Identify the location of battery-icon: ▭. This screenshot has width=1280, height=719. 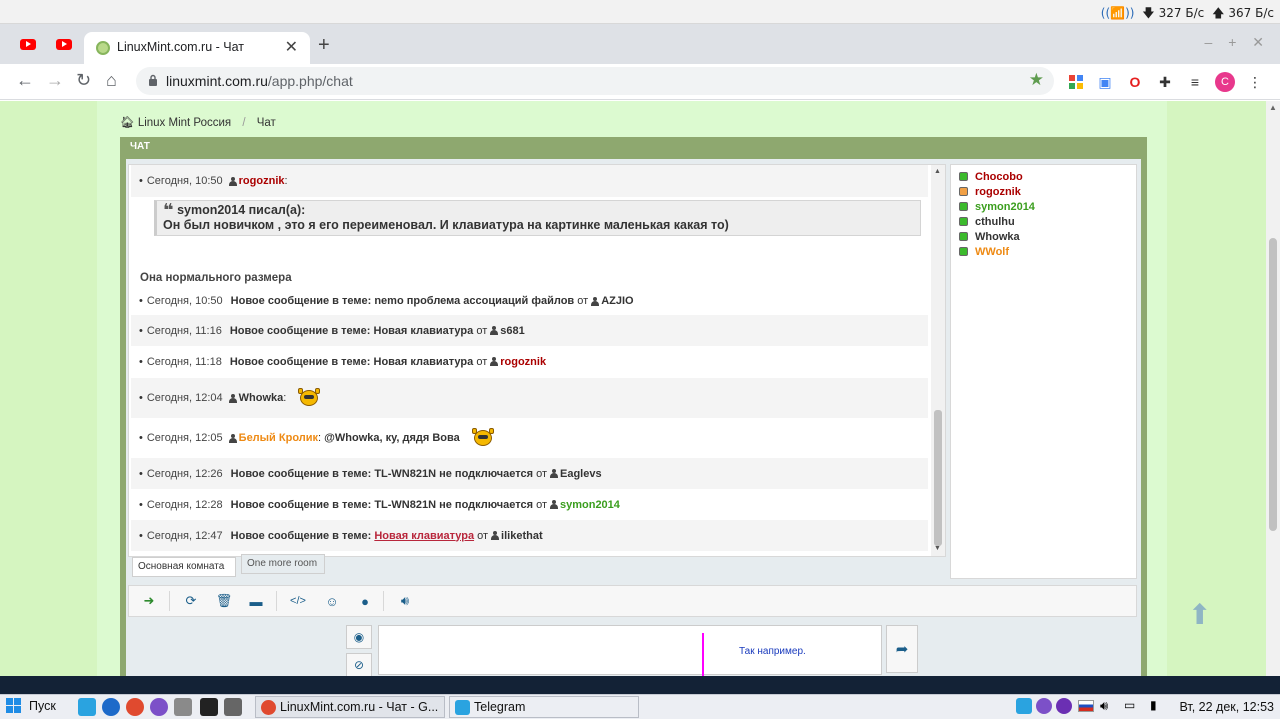
(1132, 706).